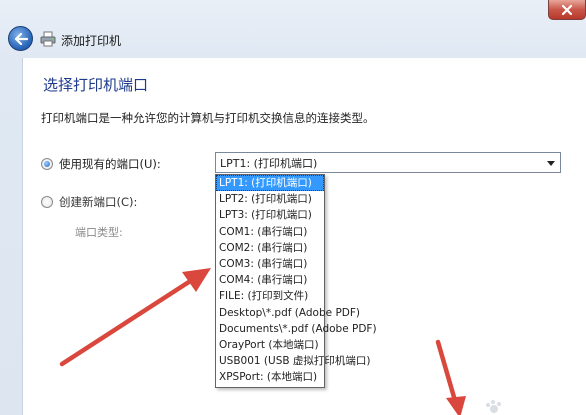 The image size is (586, 415). Describe the element at coordinates (270, 199) in the screenshot. I see `port-option: LPT2: (打印机端口)` at that location.